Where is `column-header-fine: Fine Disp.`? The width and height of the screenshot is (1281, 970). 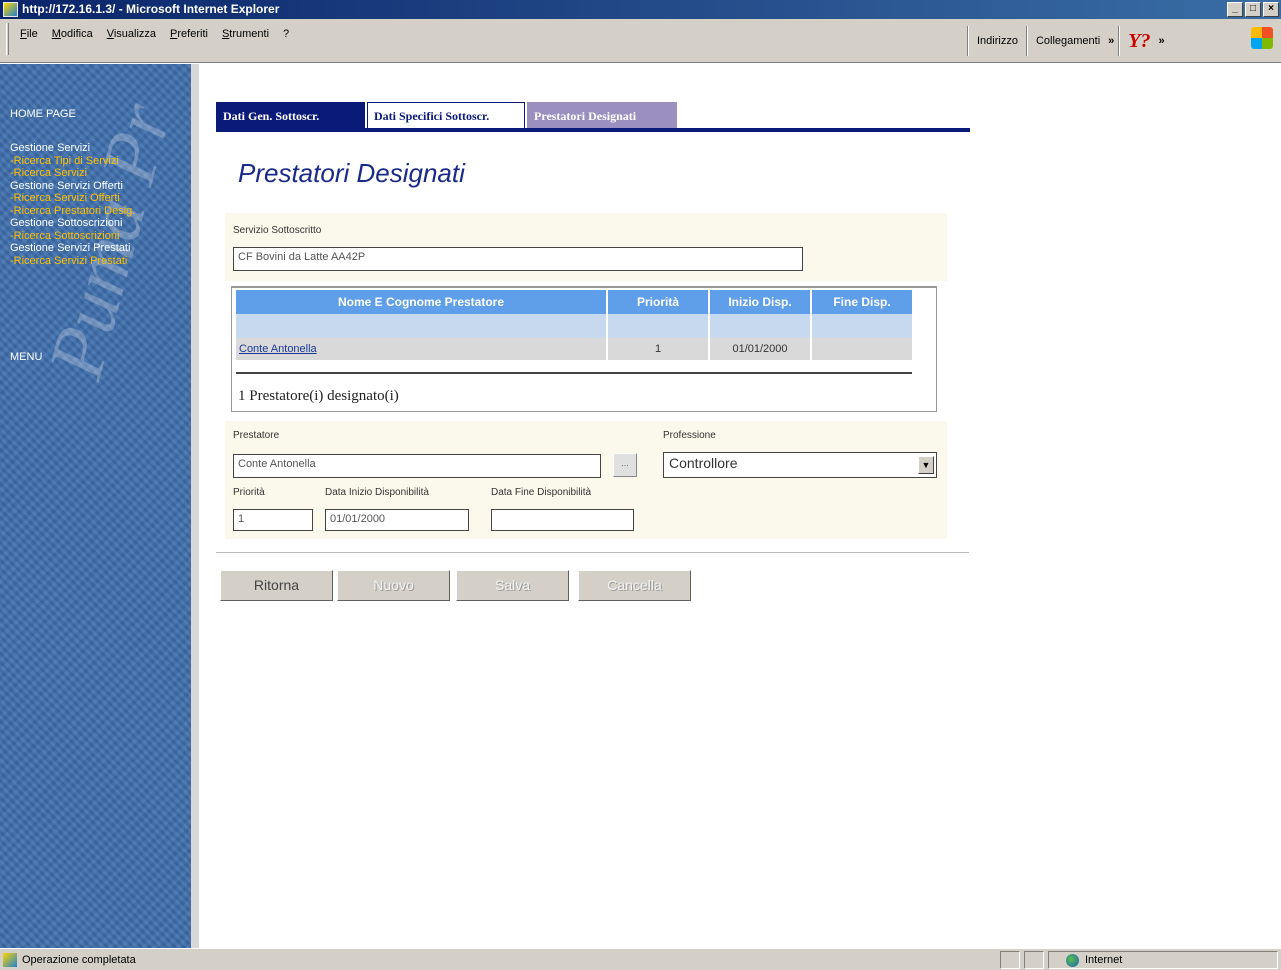 column-header-fine: Fine Disp. is located at coordinates (862, 302).